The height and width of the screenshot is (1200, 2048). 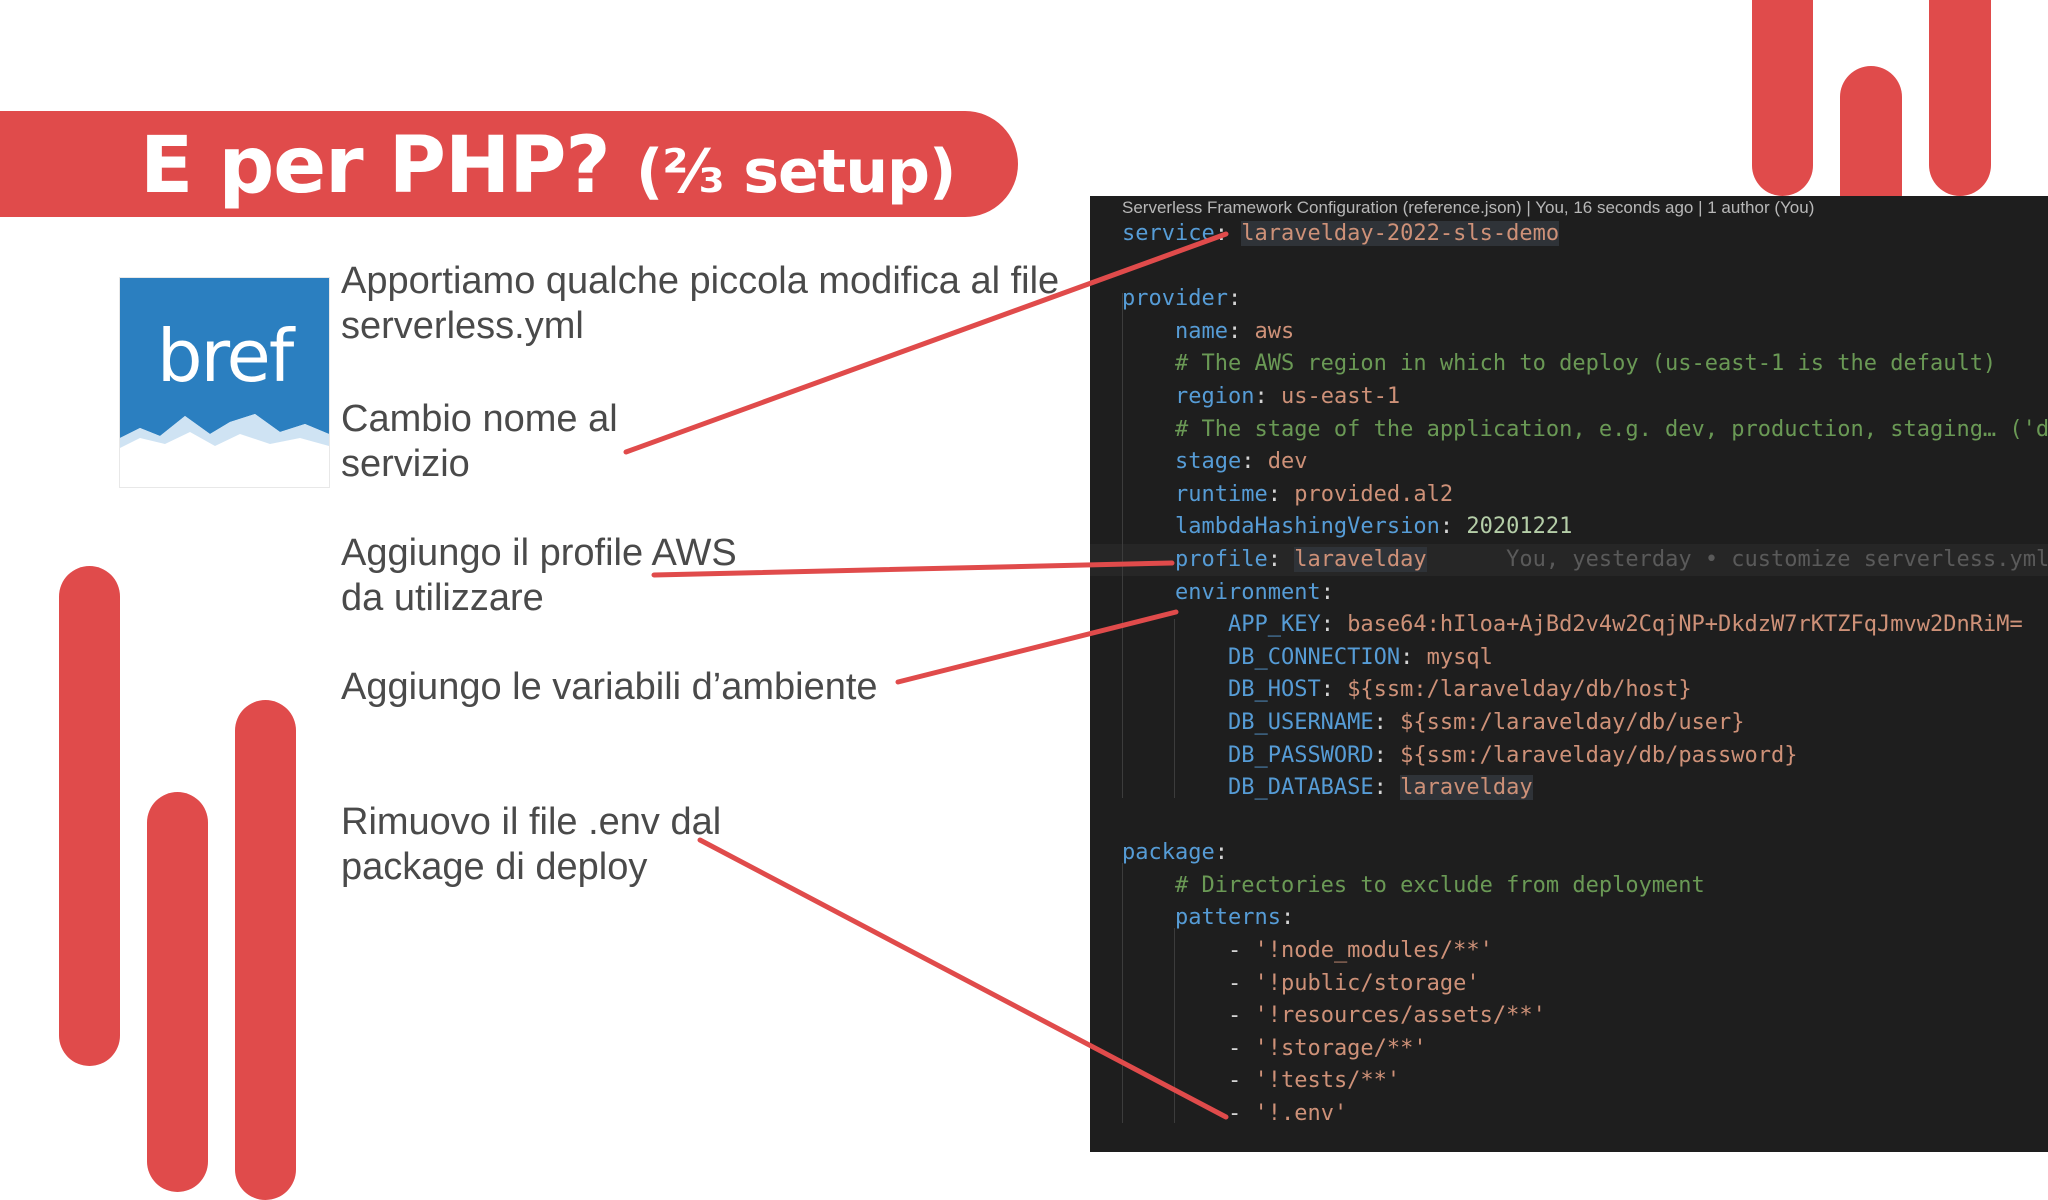 What do you see at coordinates (913, 569) in the screenshot?
I see `connector-profile` at bounding box center [913, 569].